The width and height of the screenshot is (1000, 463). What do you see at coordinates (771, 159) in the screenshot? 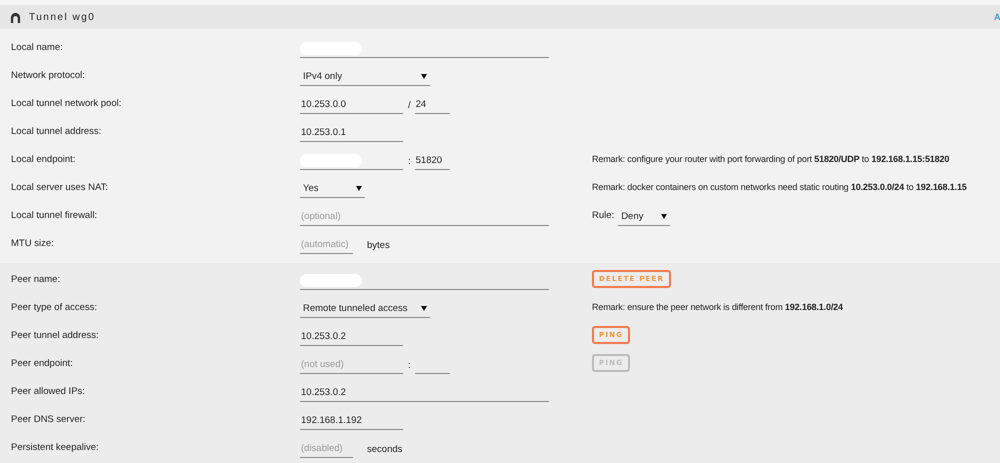
I see `remark-text: Remark: configure your router with port forwarding of port 51820/UDP to 192.168.1.15:51820` at bounding box center [771, 159].